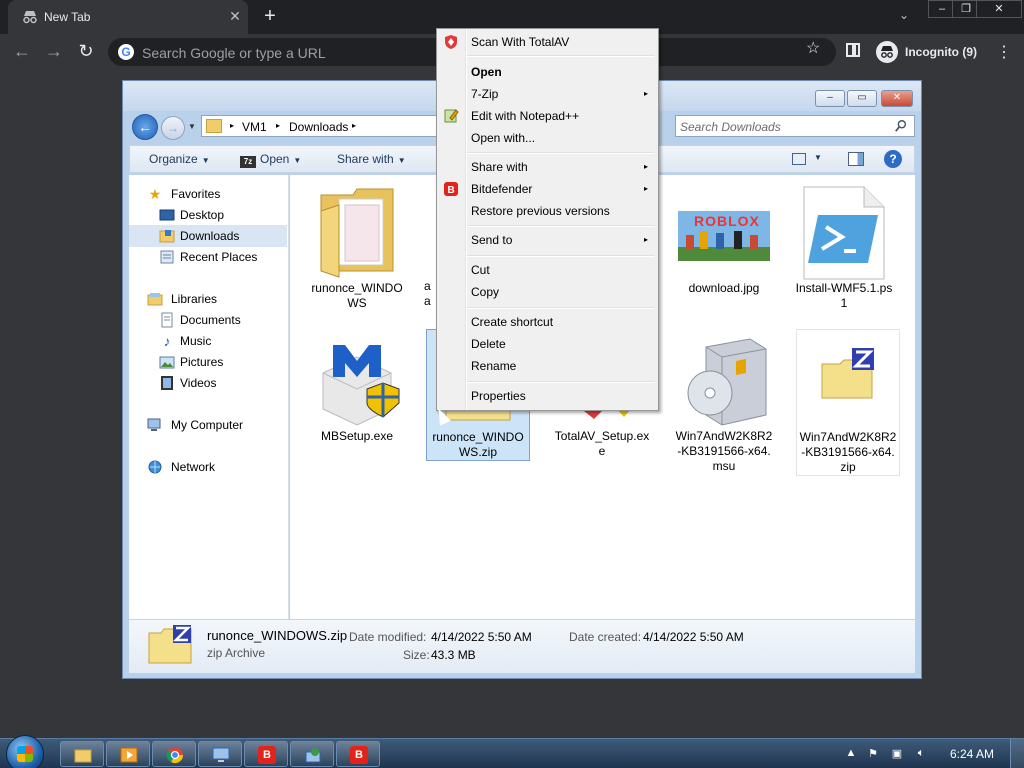 Image resolution: width=1024 pixels, height=768 pixels. What do you see at coordinates (693, 637) in the screenshot?
I see `date-created-value: 4/14/2022 5:50 AM` at bounding box center [693, 637].